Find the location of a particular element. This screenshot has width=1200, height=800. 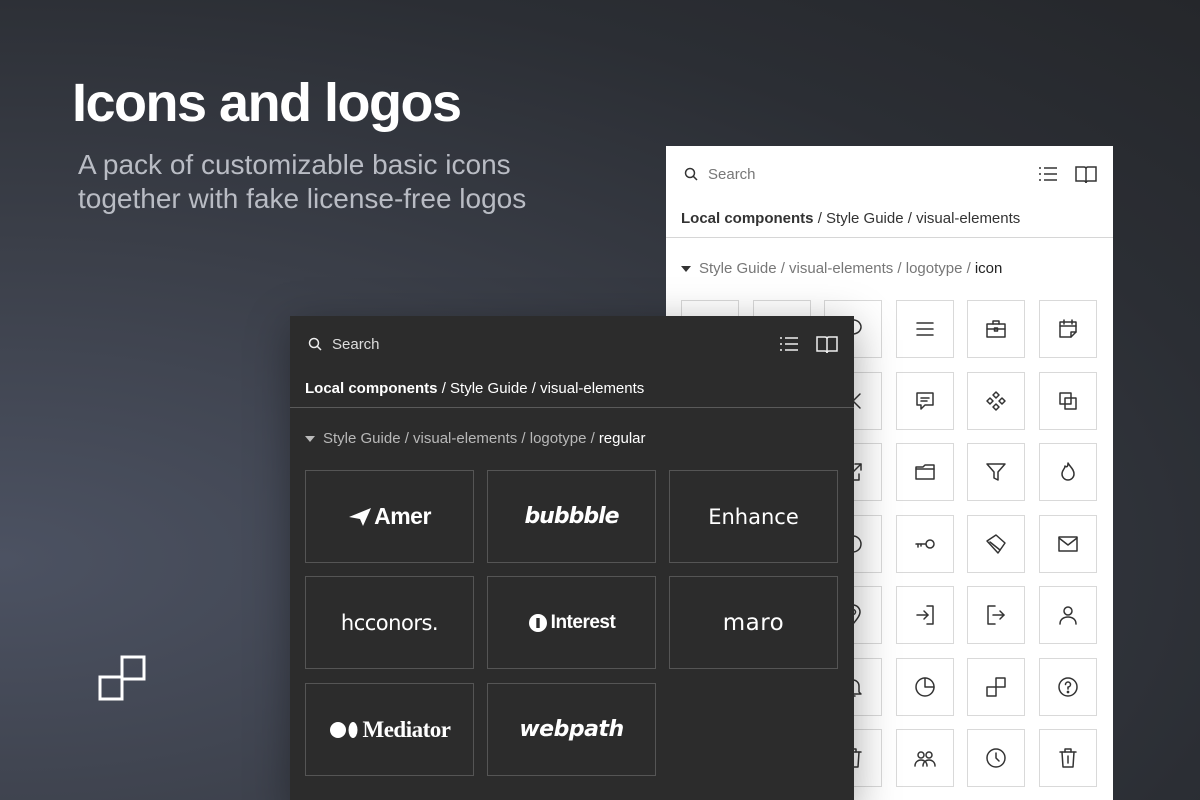

two-dots-icon is located at coordinates (343, 729).